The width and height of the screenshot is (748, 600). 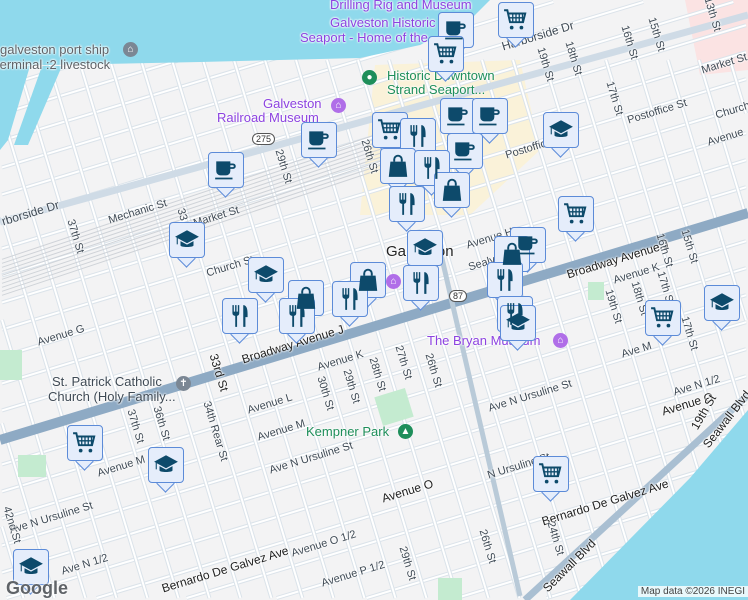 I want to click on st-patrick-church-label: St. Patrick Catholic, so click(x=107, y=381).